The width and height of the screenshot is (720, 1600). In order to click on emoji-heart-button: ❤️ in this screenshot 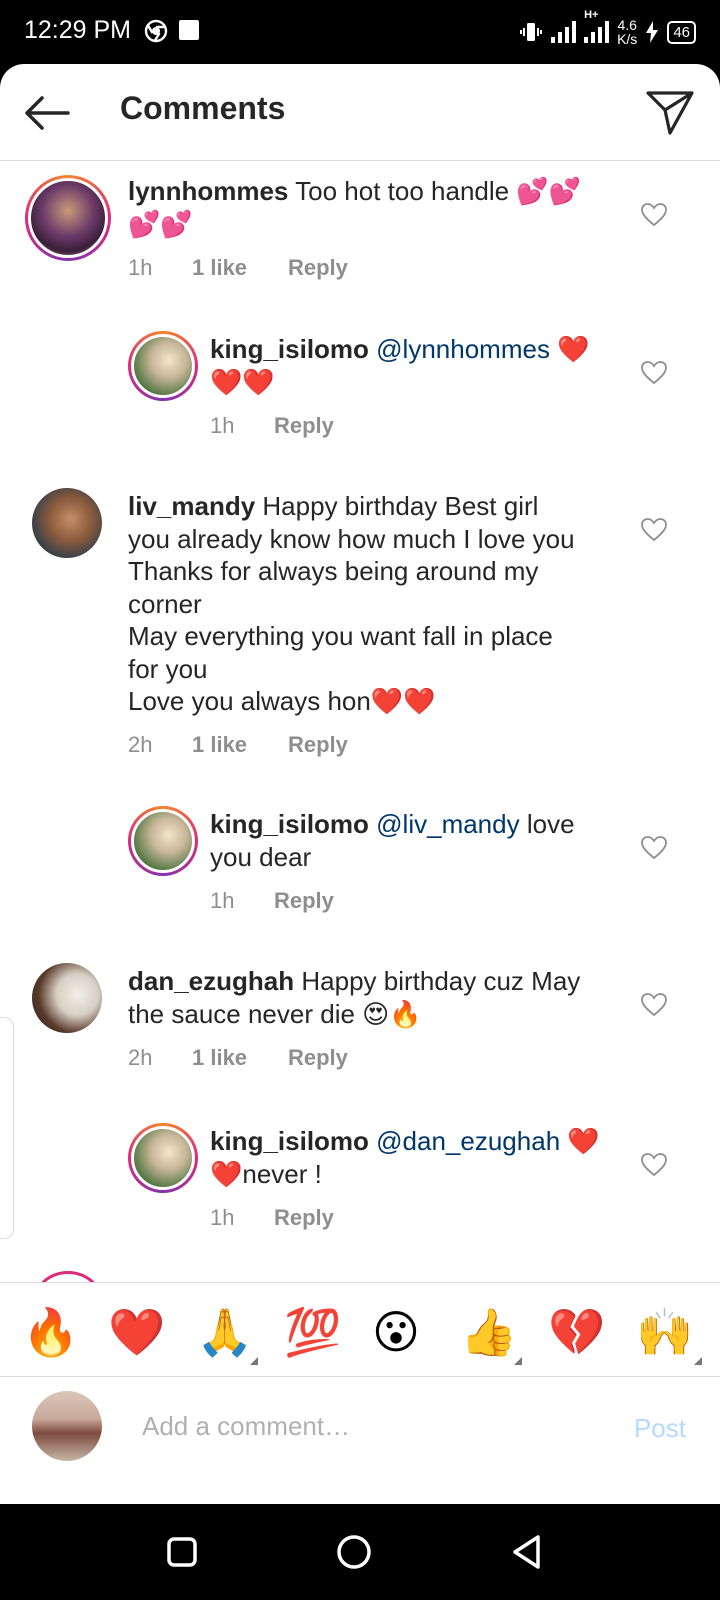, I will do `click(136, 1332)`.